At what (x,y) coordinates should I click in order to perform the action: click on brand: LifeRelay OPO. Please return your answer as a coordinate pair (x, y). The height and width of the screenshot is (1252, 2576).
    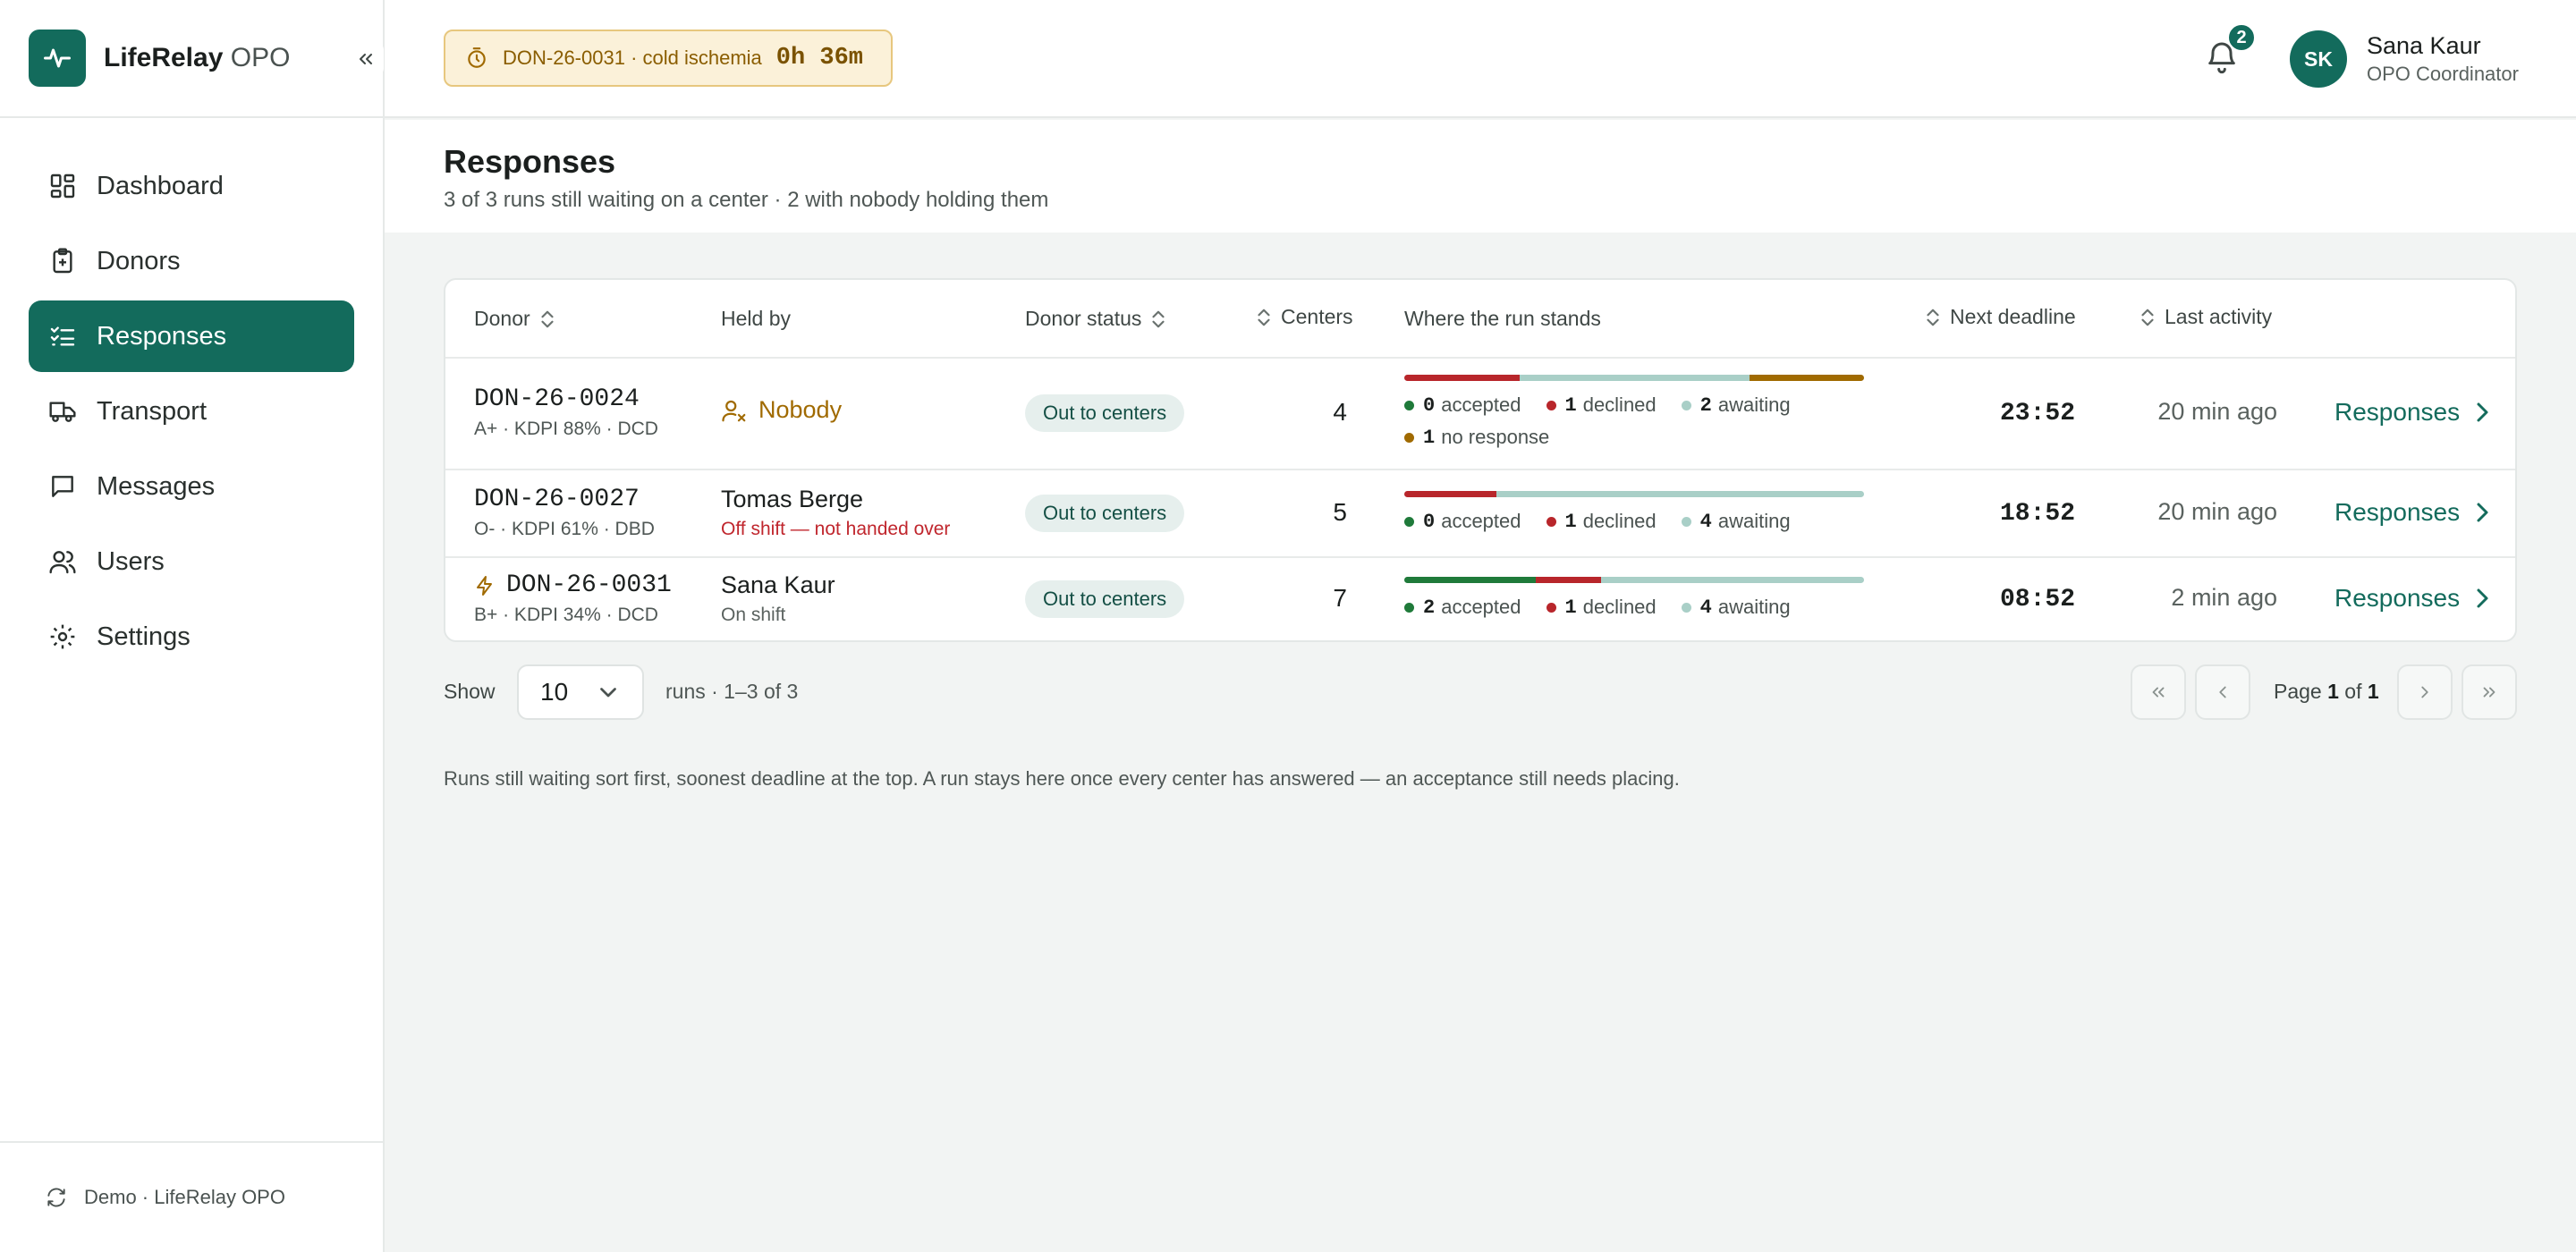
    Looking at the image, I should click on (192, 59).